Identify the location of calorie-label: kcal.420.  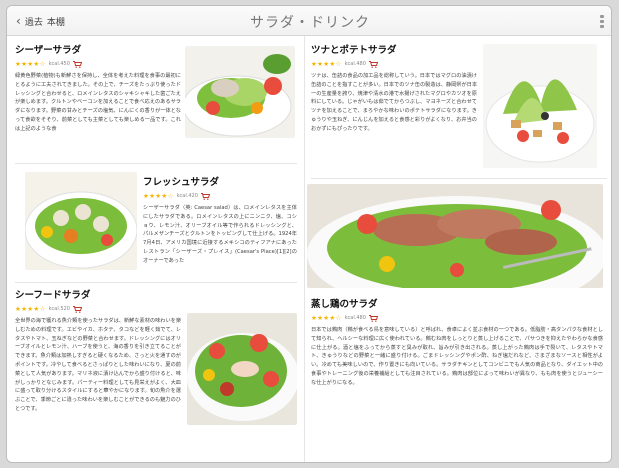
(187, 196).